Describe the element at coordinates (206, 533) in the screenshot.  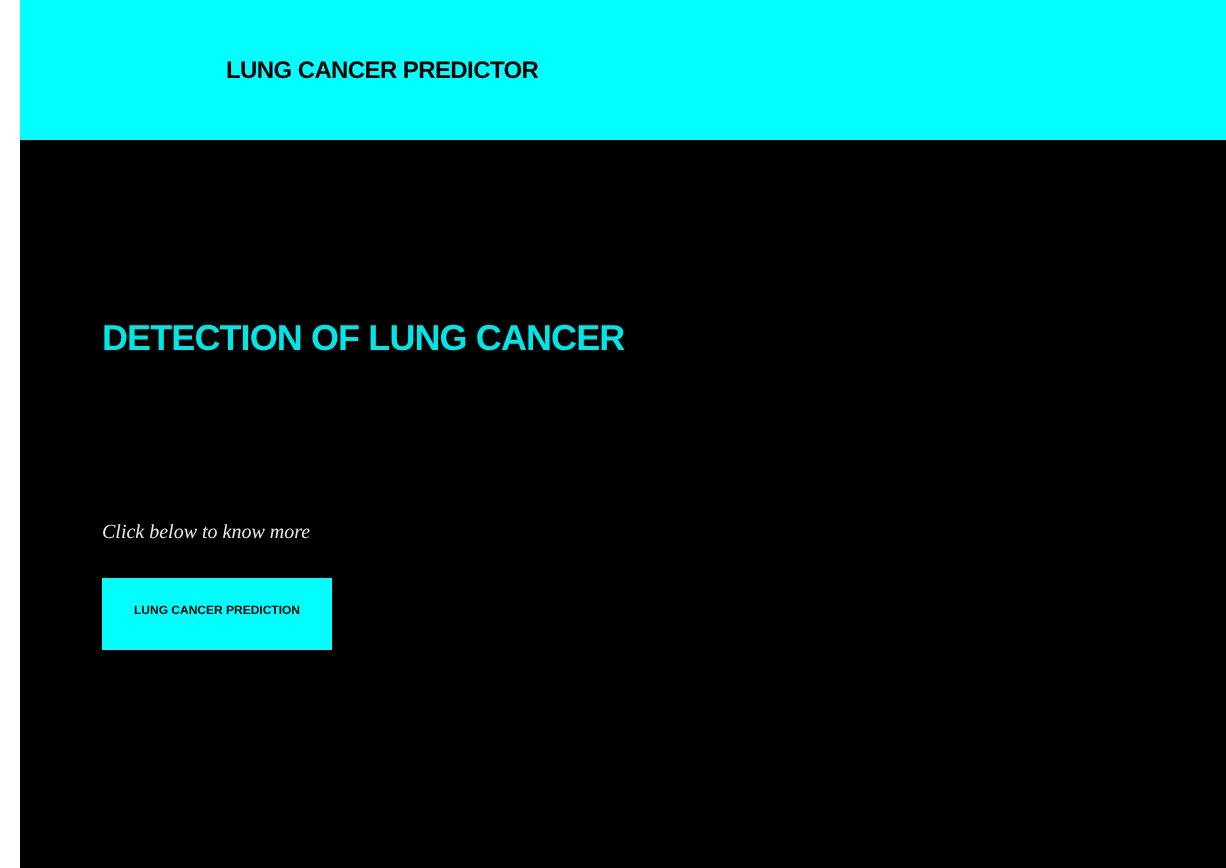
I see `prompt-text: Click below to know more` at that location.